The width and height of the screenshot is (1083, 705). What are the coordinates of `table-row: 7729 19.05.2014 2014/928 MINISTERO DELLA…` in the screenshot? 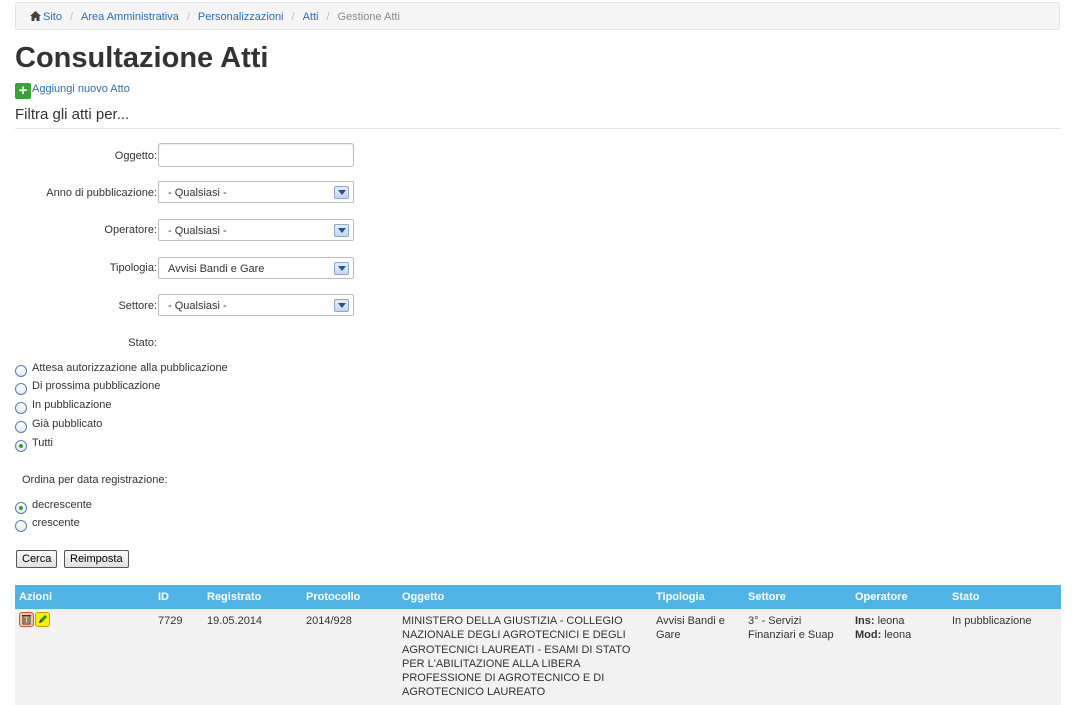 It's located at (538, 657).